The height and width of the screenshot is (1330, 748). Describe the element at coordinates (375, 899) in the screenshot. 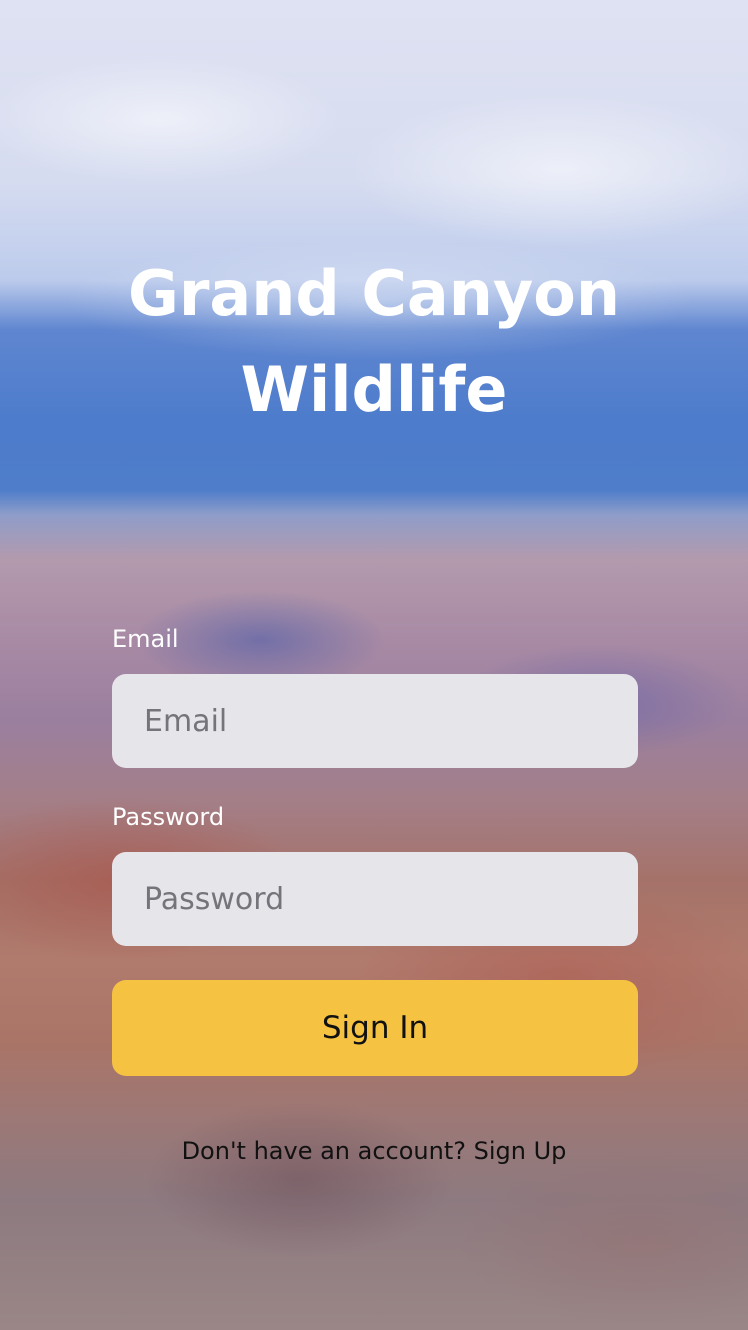

I see `password-field` at that location.